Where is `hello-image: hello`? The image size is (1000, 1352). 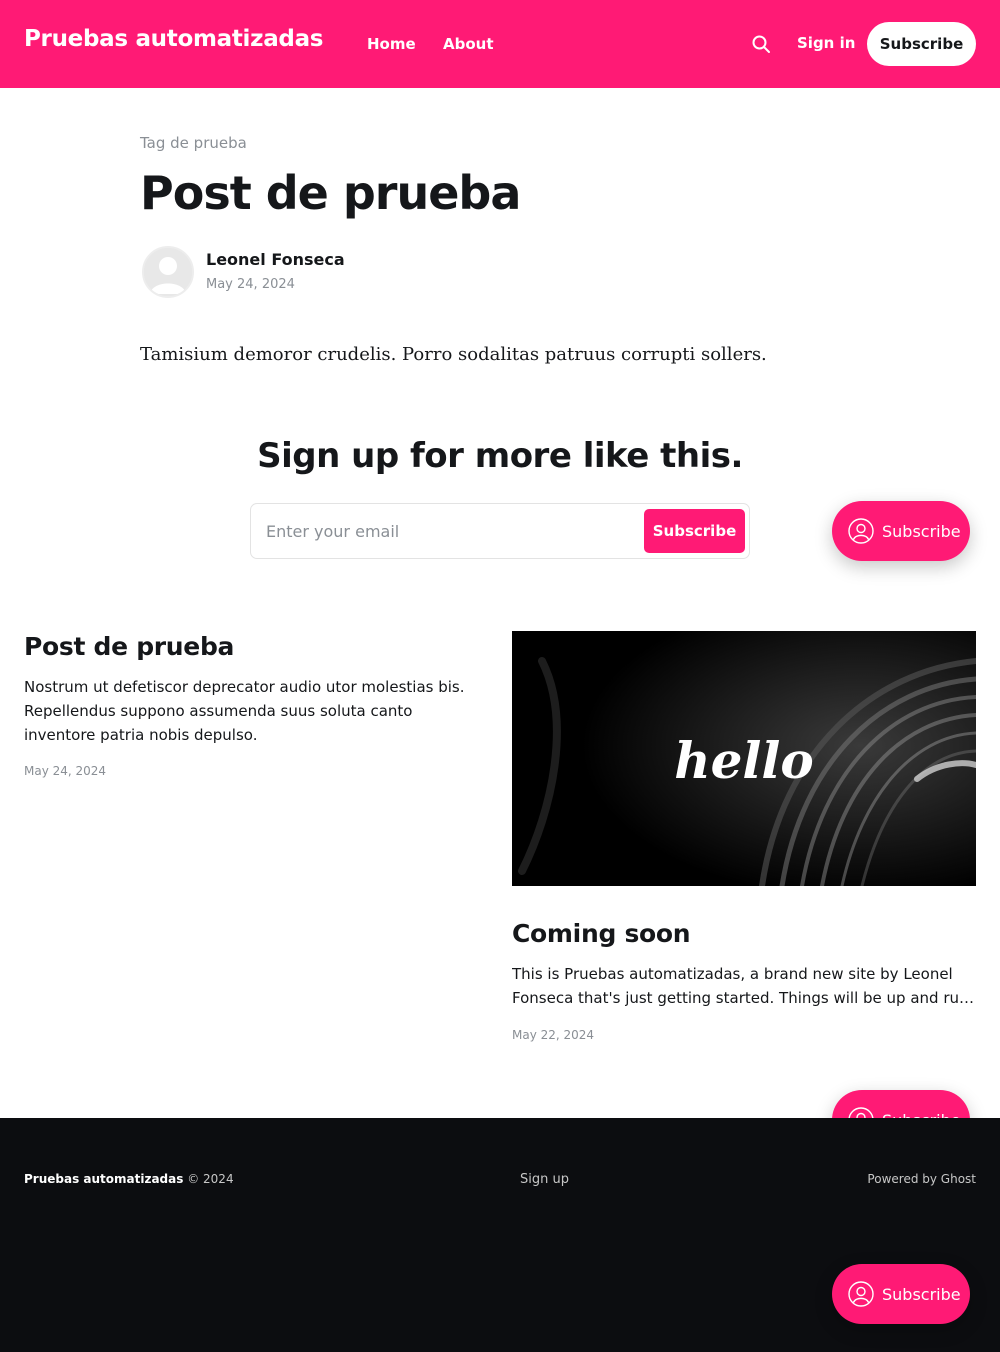
hello-image: hello is located at coordinates (744, 758).